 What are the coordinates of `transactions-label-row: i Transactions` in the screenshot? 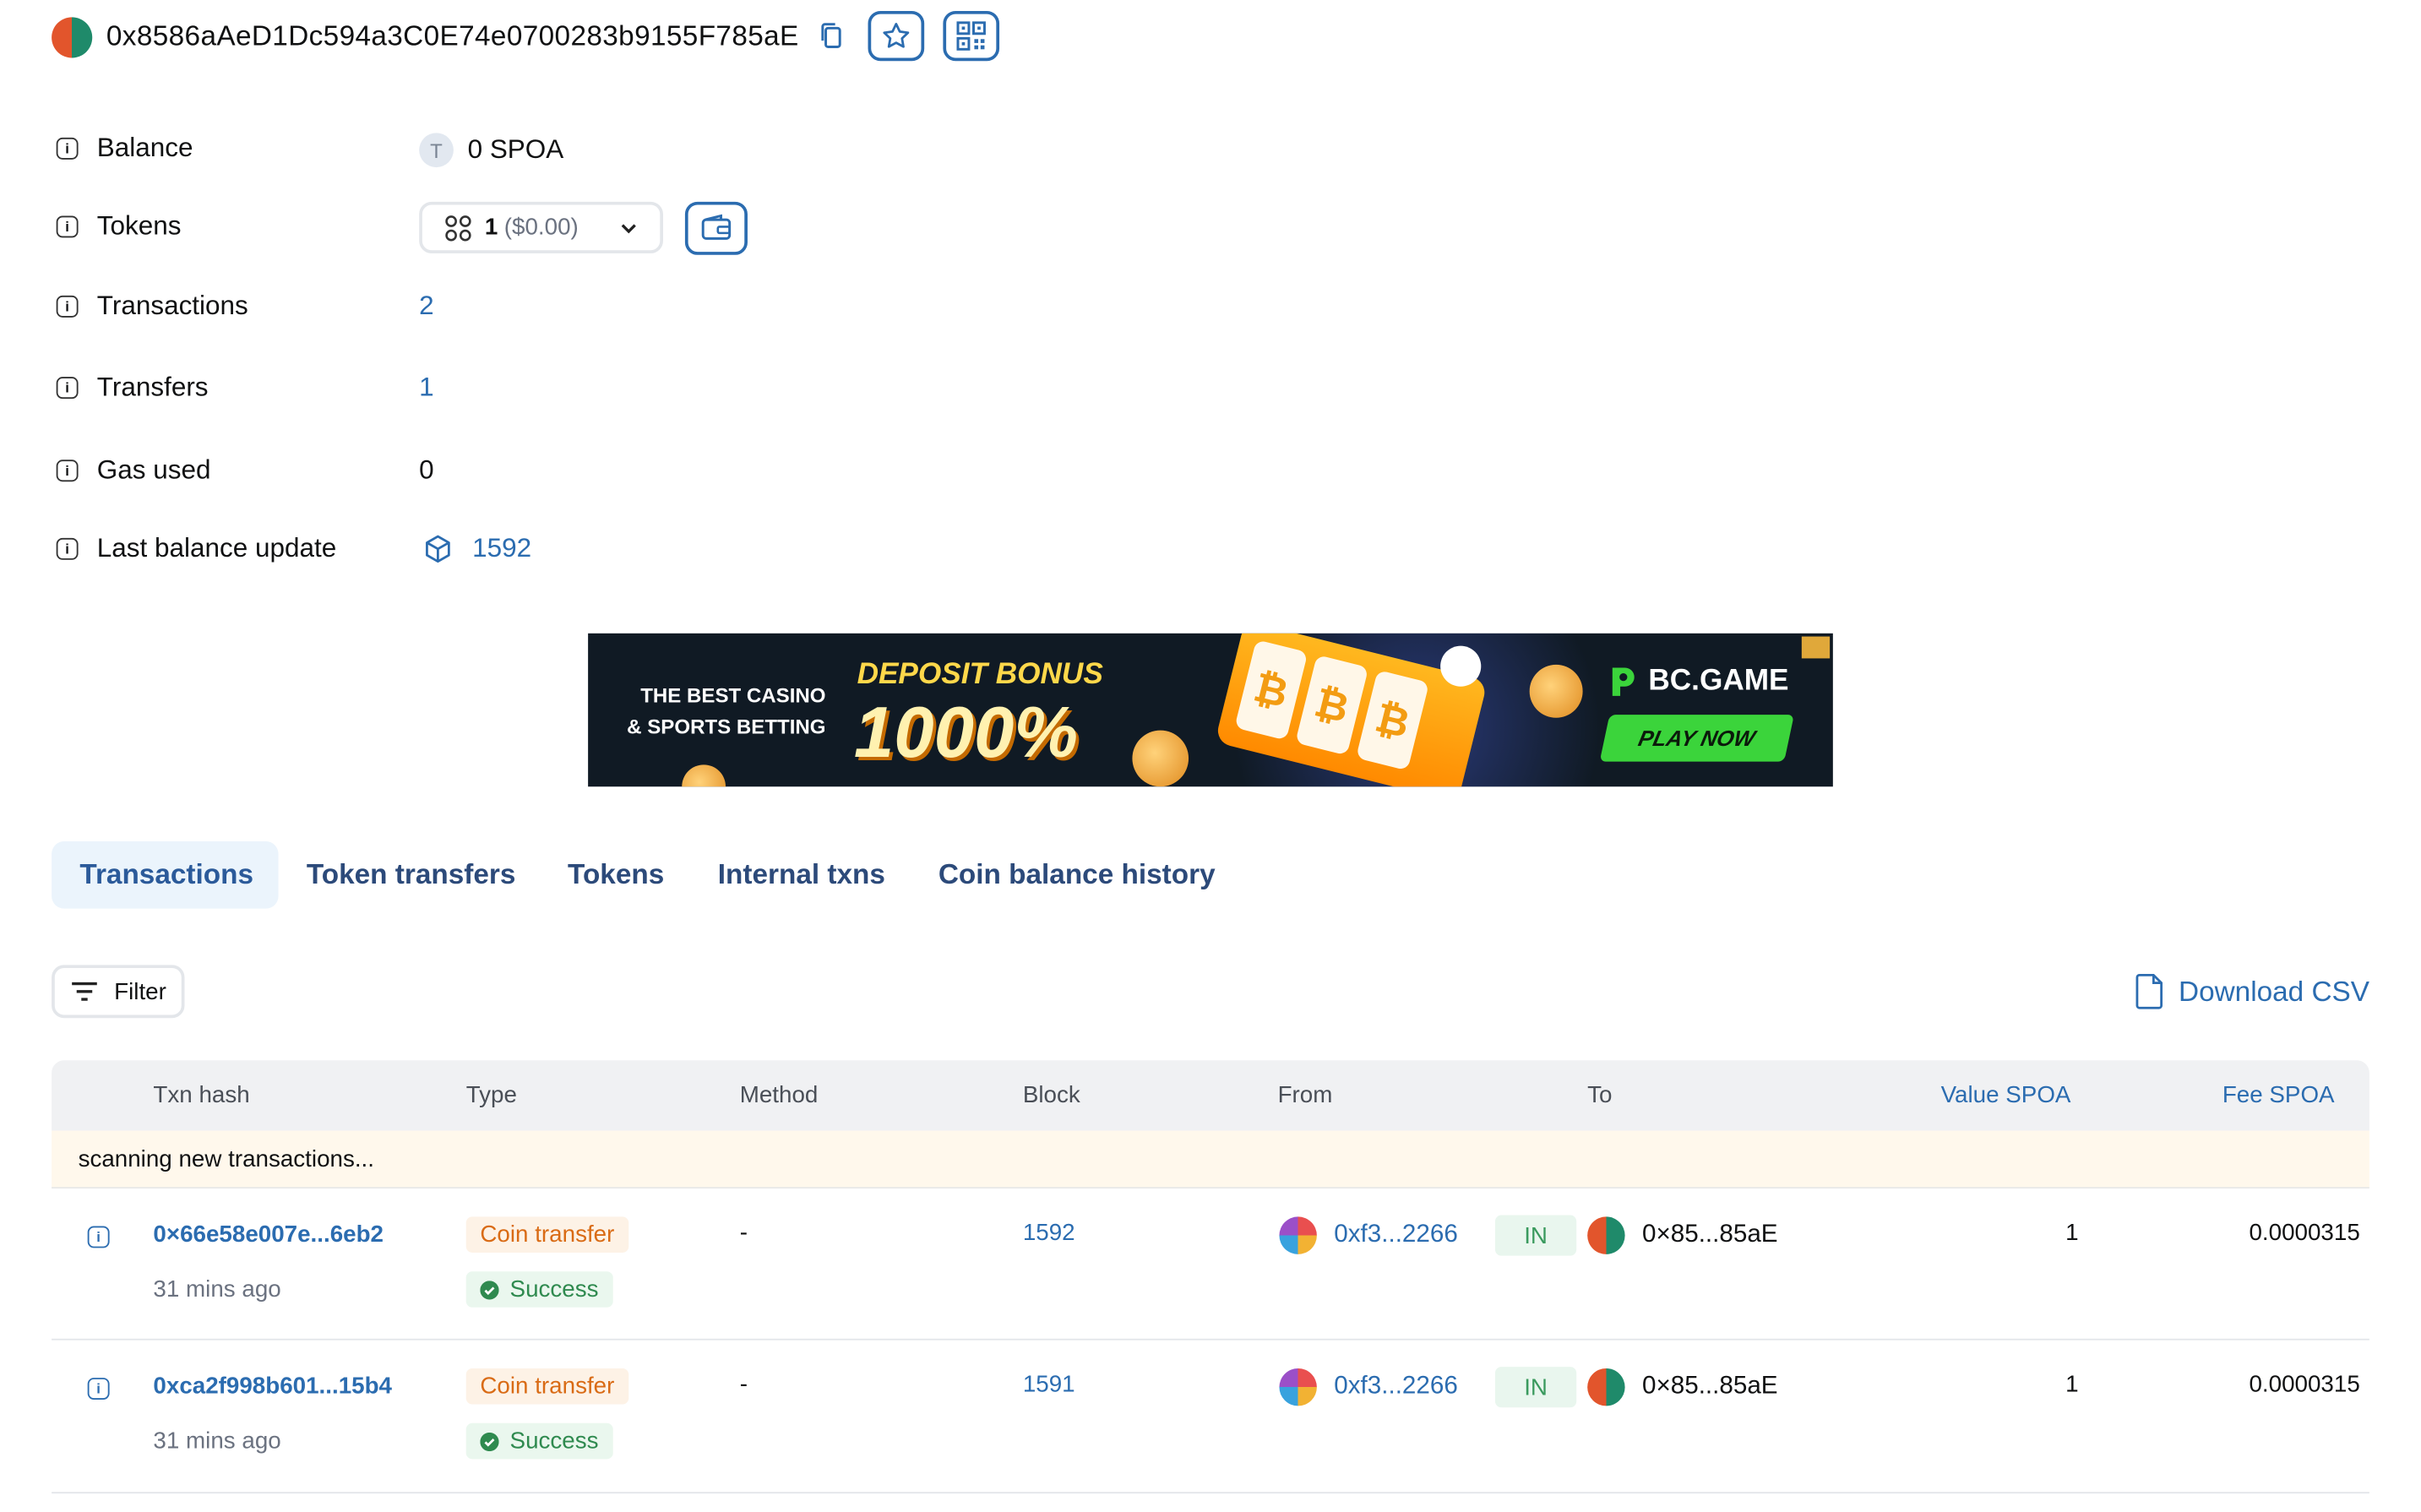 It's located at (152, 306).